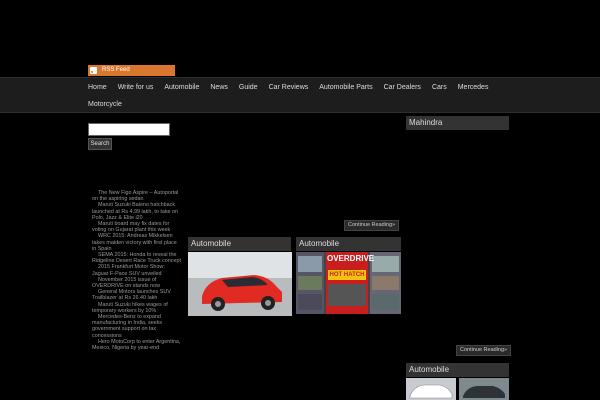 The height and width of the screenshot is (400, 600). Describe the element at coordinates (129, 129) in the screenshot. I see `search-input` at that location.